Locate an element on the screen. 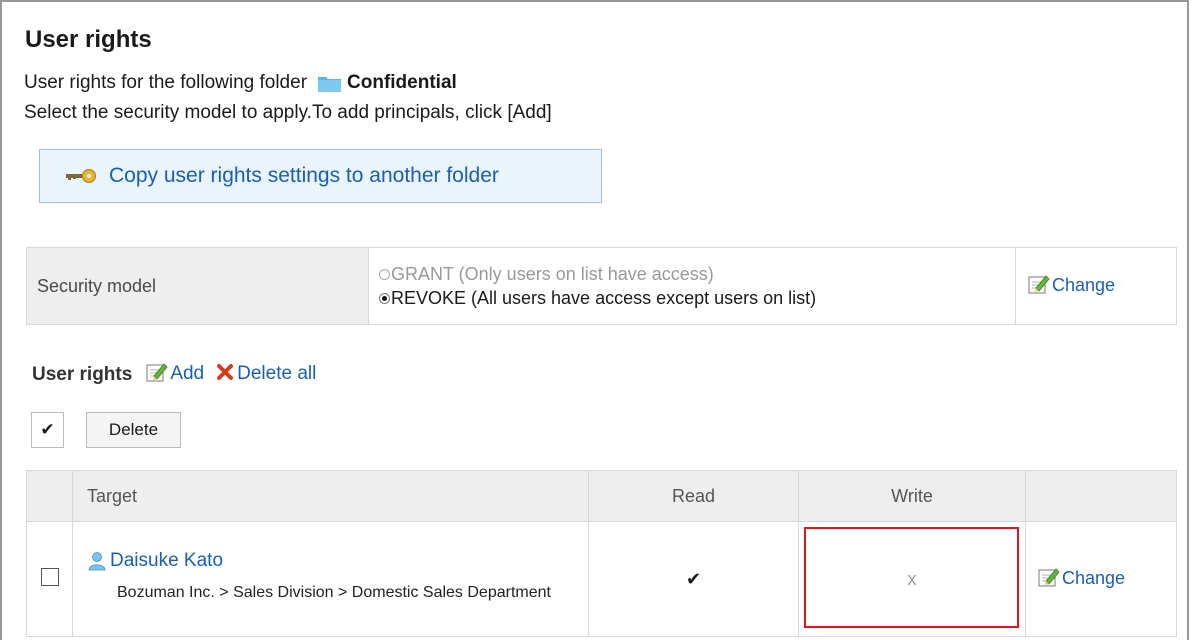  folder-line-prefix: User rights for the following folder is located at coordinates (166, 82).